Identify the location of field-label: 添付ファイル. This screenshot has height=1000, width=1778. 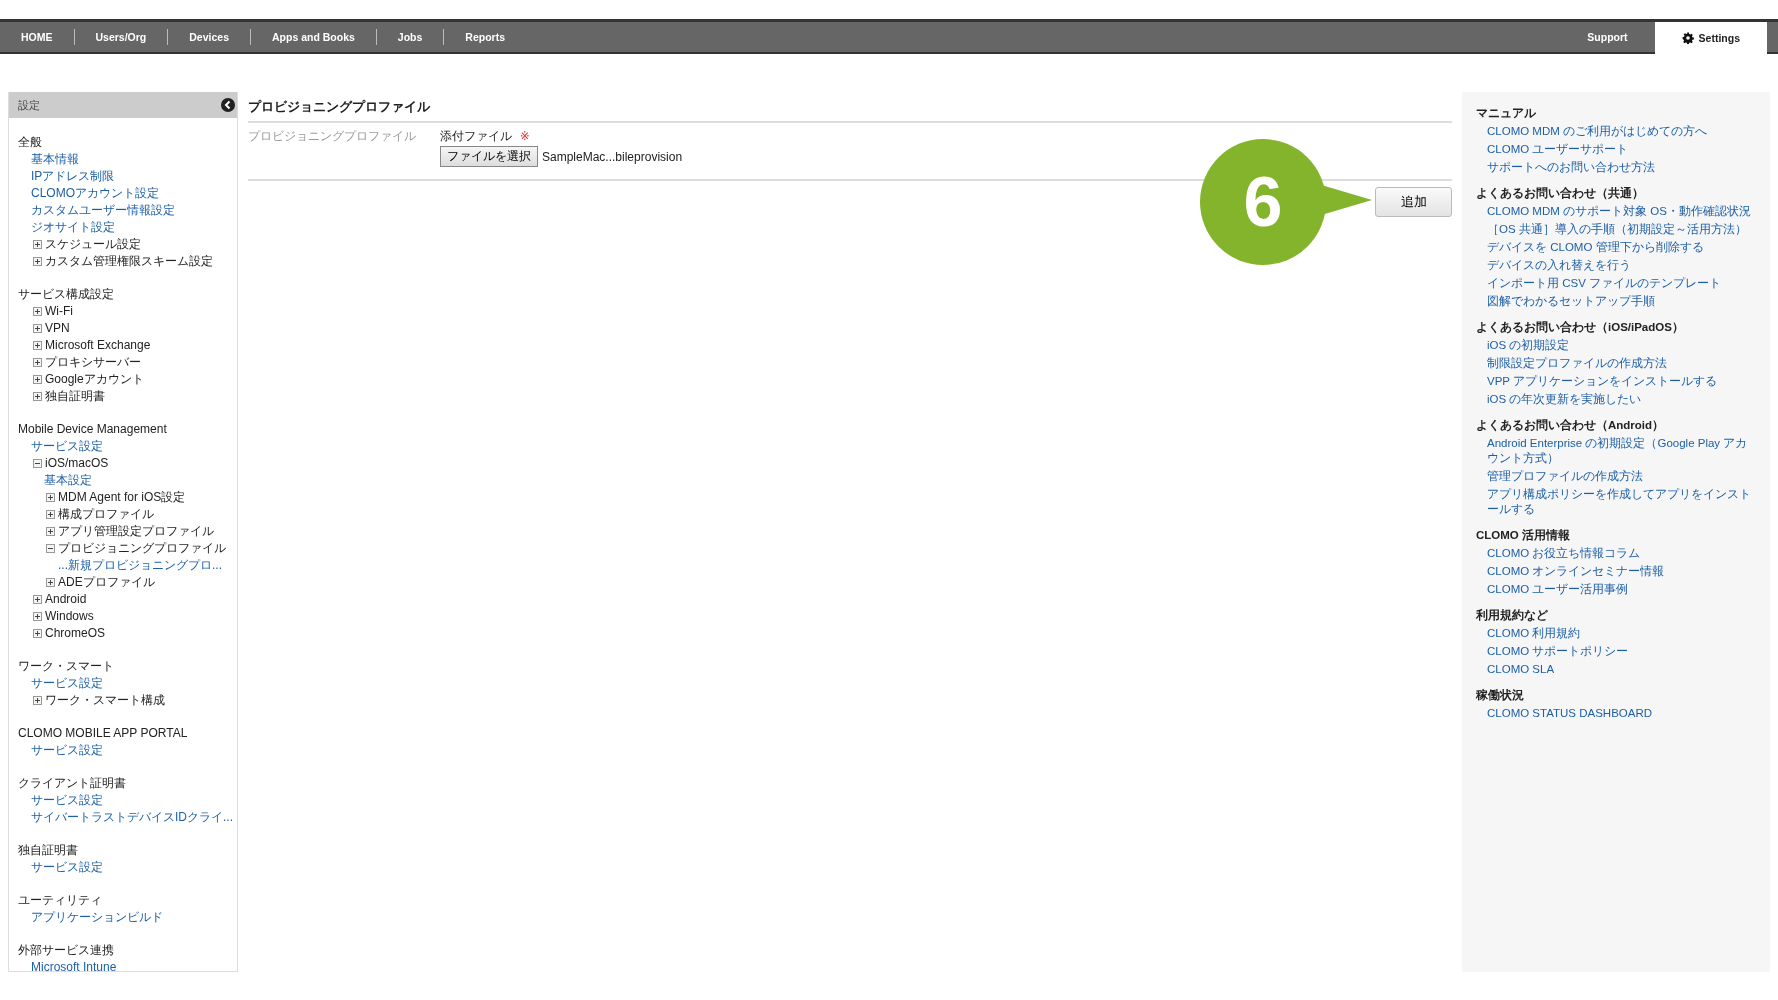
(476, 136).